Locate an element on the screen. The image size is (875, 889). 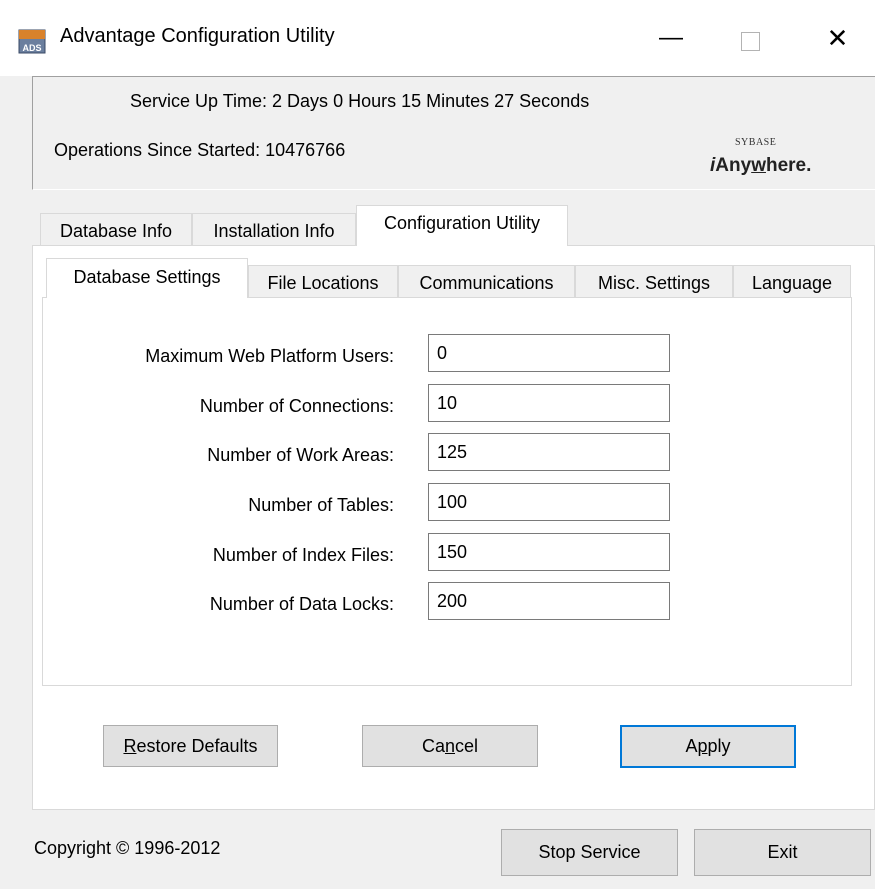
accelerator-key: R is located at coordinates (130, 746).